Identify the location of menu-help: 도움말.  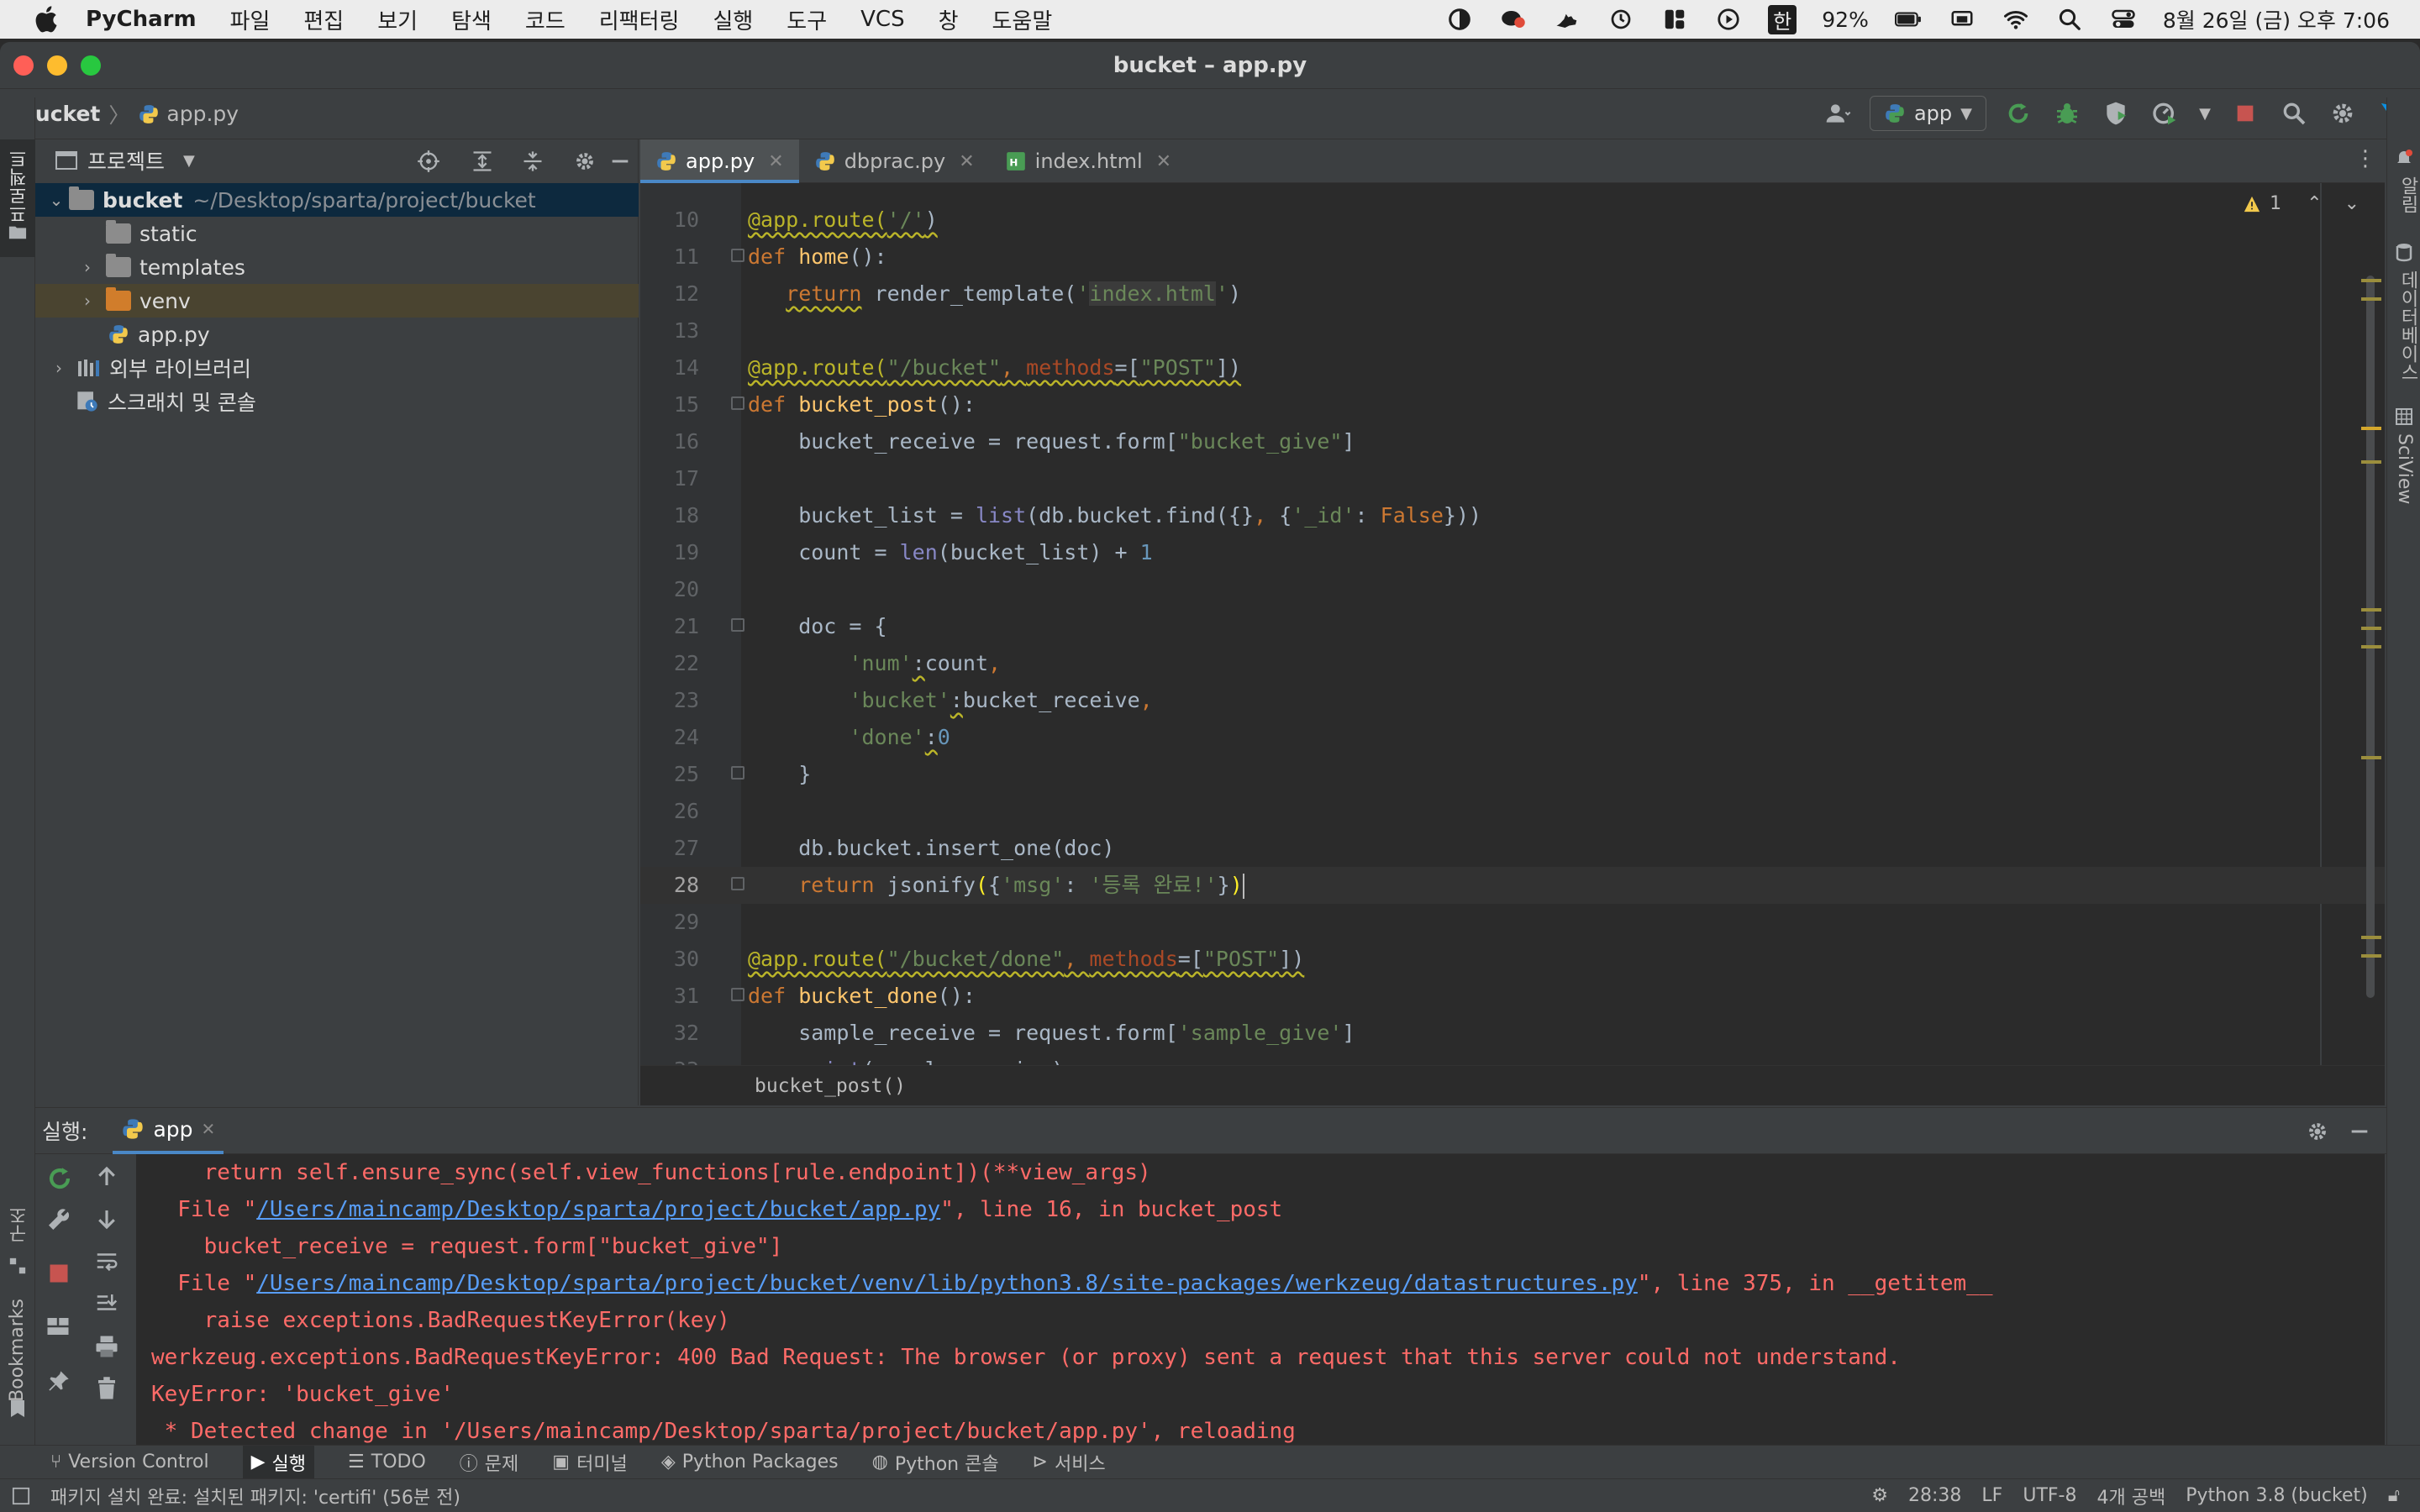
(1022, 19).